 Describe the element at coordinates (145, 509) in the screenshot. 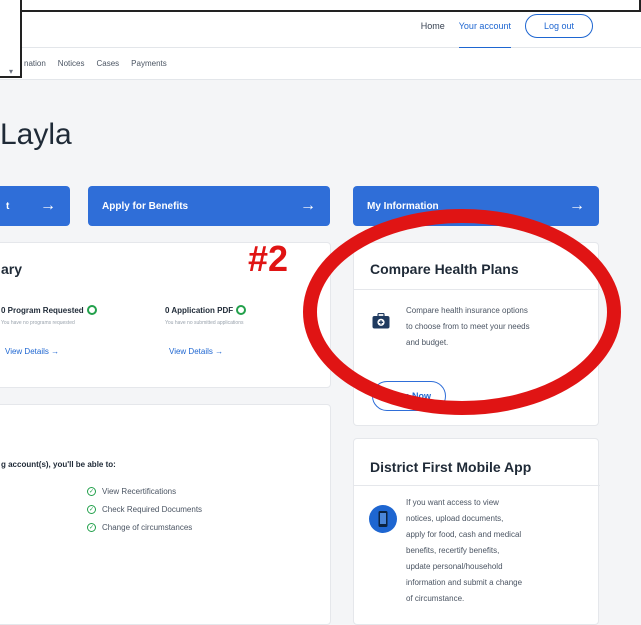

I see `benefit-item: ✓ Check Required Documents` at that location.